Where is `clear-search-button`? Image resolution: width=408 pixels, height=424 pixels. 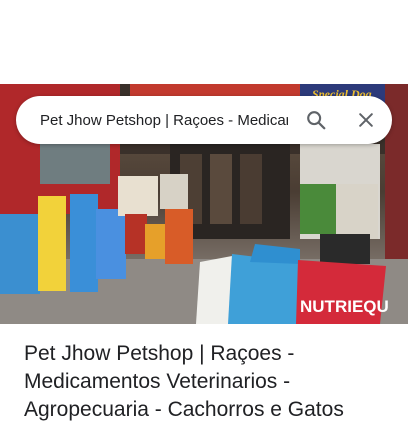
clear-search-button is located at coordinates (366, 120).